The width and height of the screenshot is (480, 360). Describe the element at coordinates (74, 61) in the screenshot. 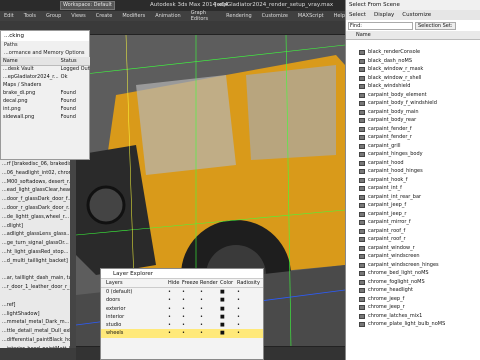

I see `col-status: Status` at that location.